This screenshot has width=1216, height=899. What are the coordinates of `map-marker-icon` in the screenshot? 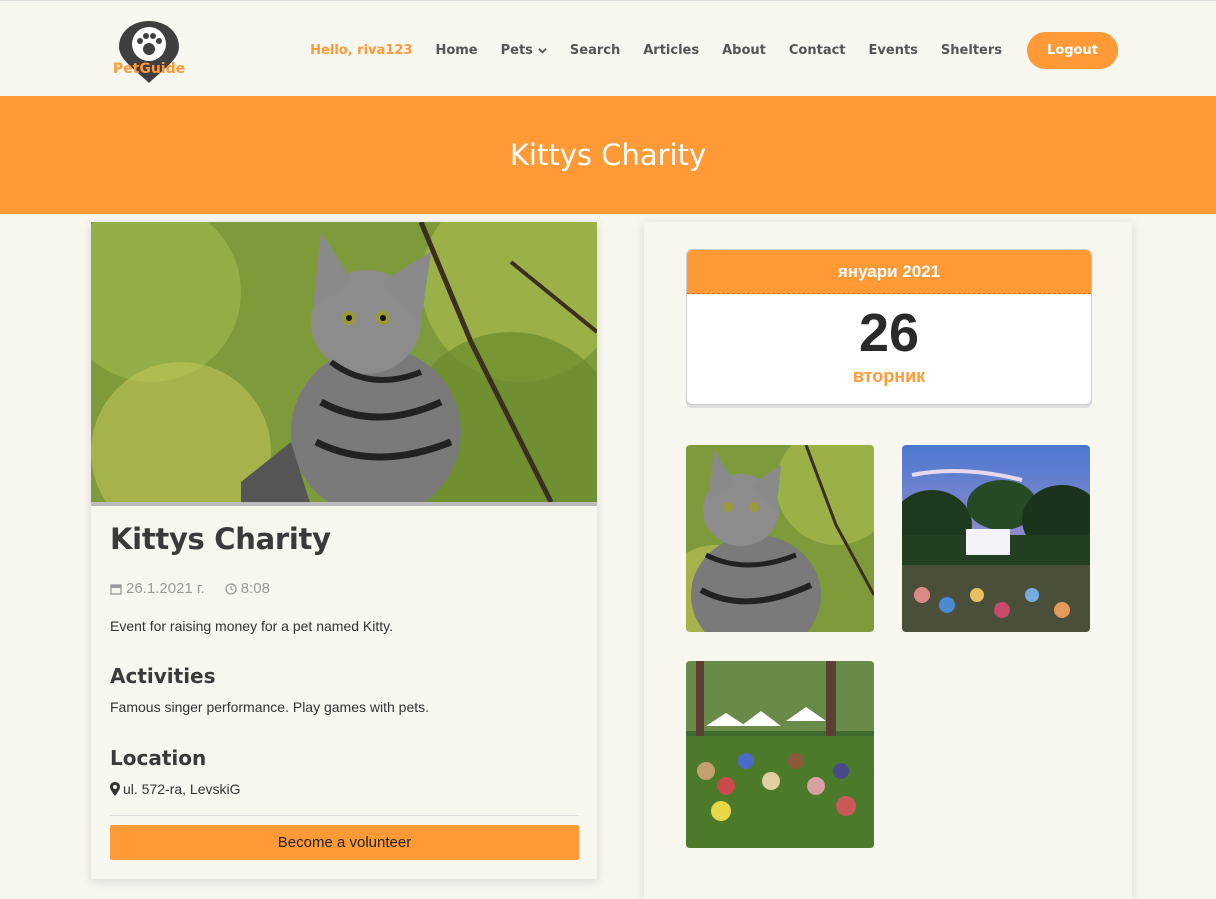 It's located at (115, 789).